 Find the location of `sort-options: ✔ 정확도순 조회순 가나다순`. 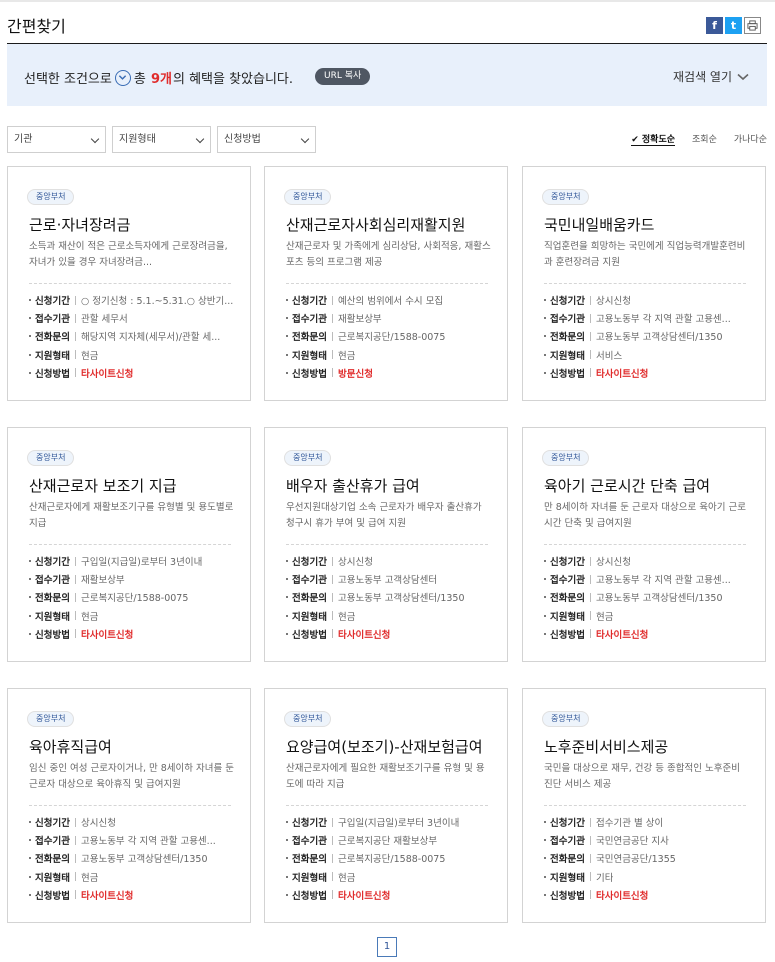

sort-options: ✔ 정확도순 조회순 가나다순 is located at coordinates (699, 139).